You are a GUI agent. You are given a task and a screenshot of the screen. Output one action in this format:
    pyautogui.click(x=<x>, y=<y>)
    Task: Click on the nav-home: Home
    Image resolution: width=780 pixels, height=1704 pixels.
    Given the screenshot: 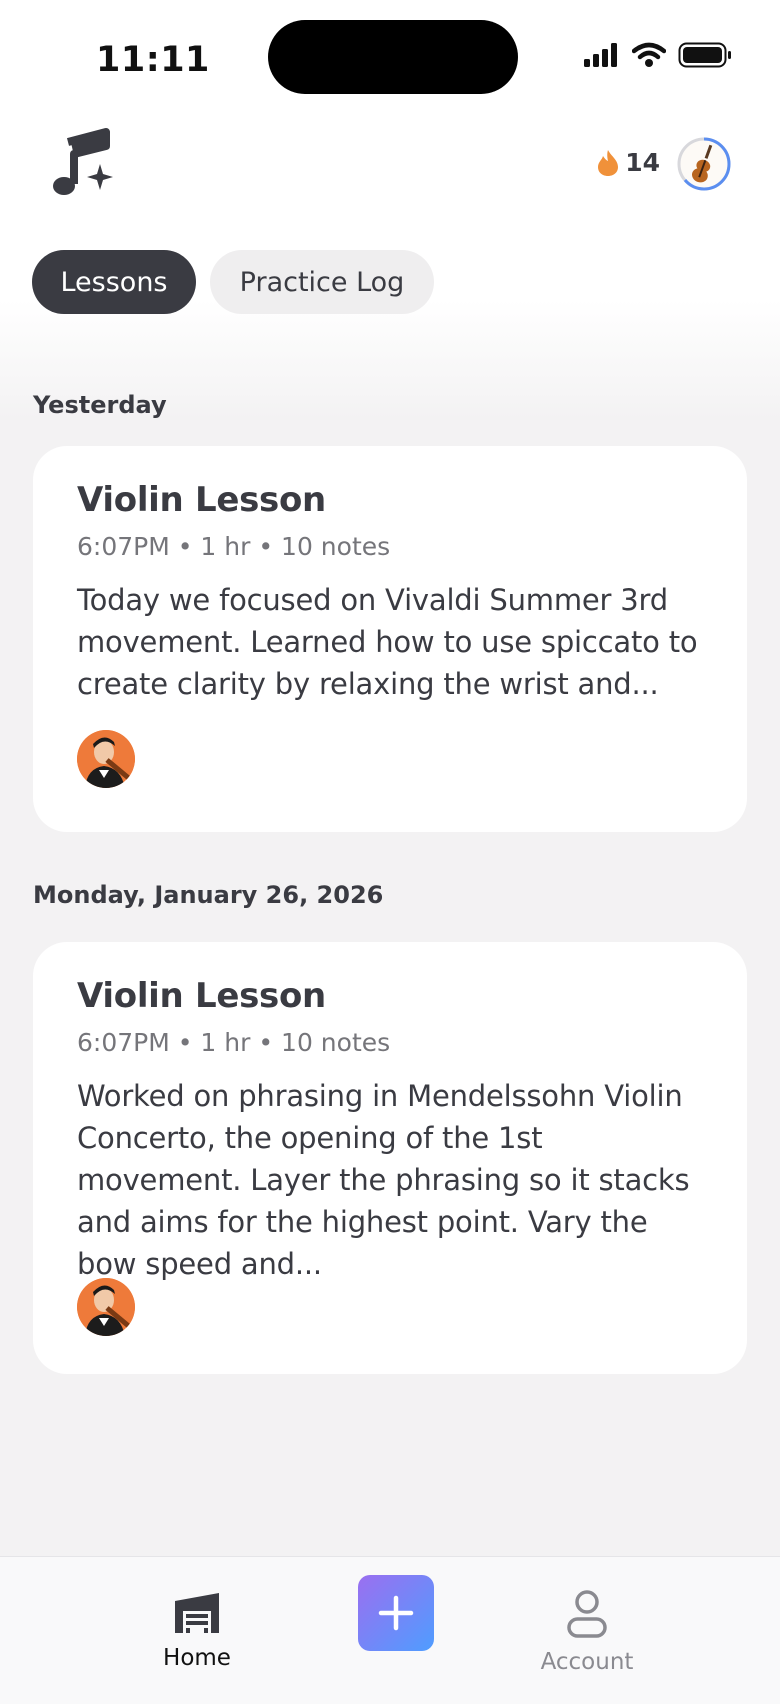 What is the action you would take?
    pyautogui.click(x=197, y=1630)
    